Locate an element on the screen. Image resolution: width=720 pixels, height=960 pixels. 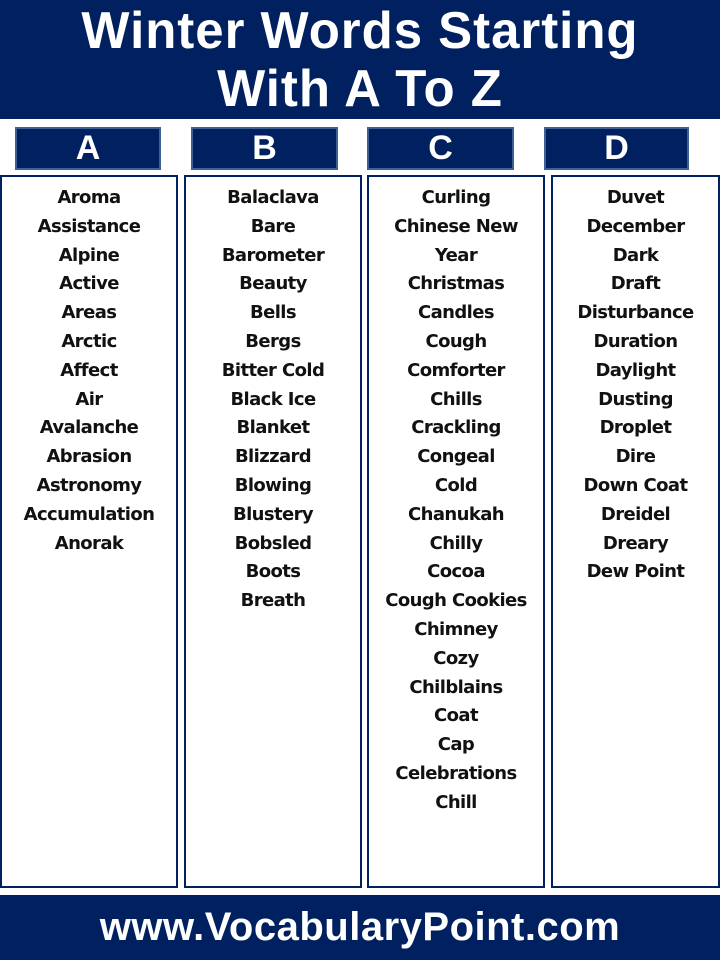
word-item: Aroma is located at coordinates (89, 197).